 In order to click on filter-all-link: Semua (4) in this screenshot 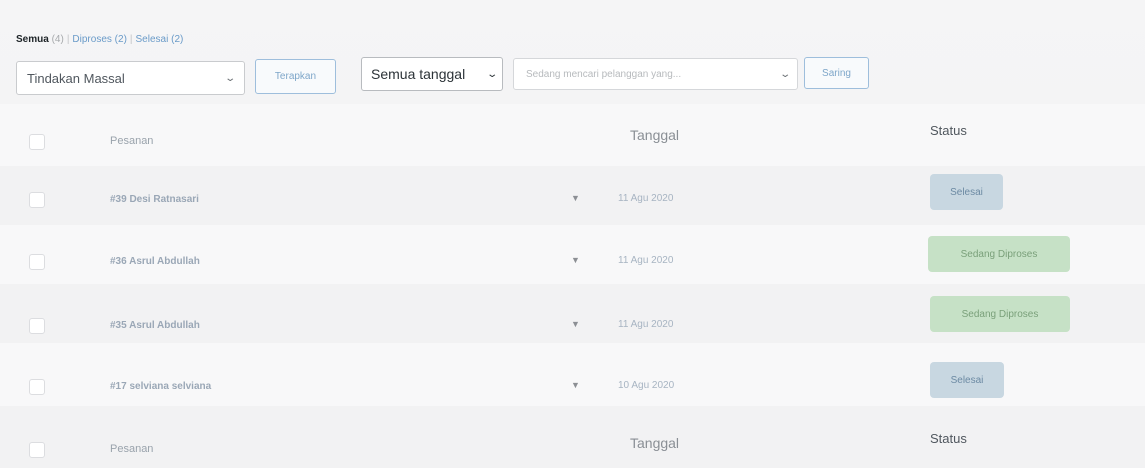, I will do `click(40, 39)`.